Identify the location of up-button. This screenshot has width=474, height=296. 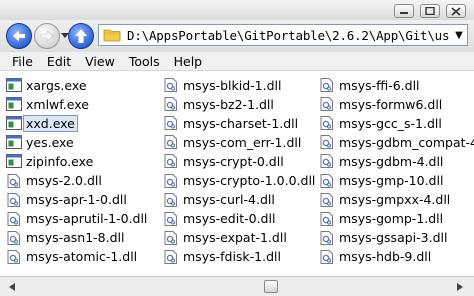
(81, 36).